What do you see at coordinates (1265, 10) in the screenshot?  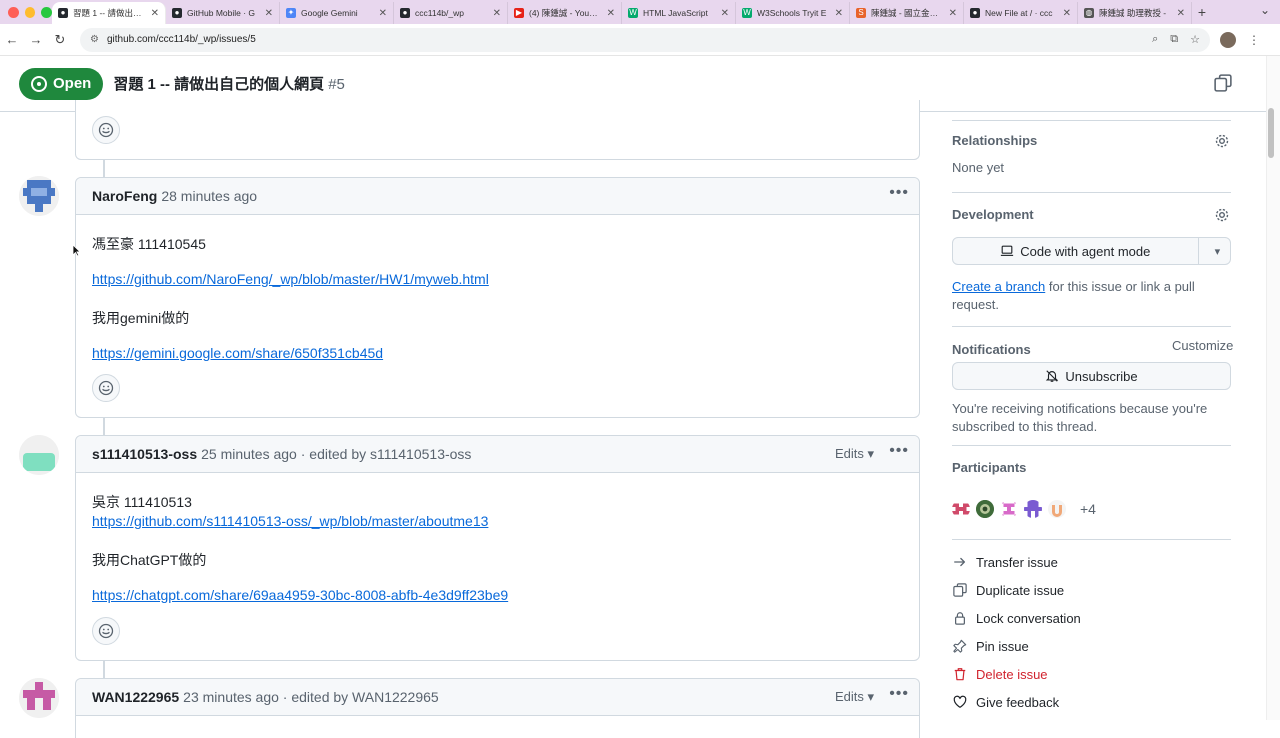 I see `tab-search-chevron-icon: ⌄` at bounding box center [1265, 10].